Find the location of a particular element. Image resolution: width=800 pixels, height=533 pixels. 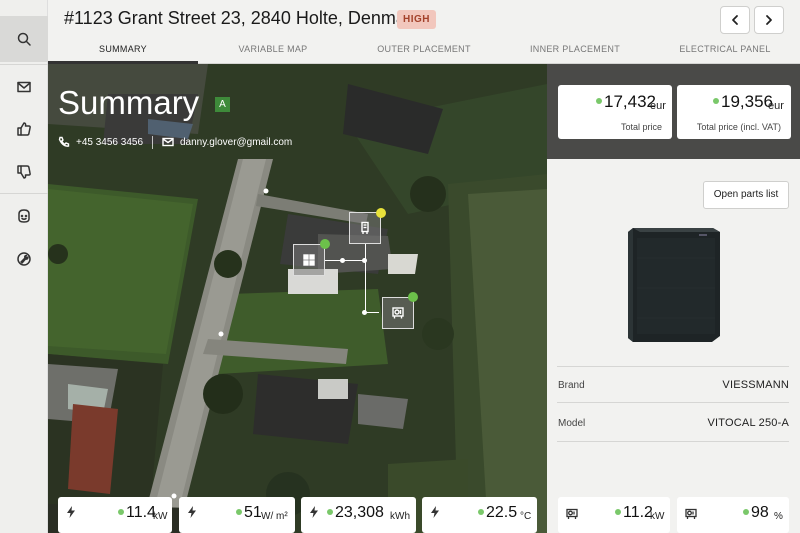

panel-icon is located at coordinates (309, 260).